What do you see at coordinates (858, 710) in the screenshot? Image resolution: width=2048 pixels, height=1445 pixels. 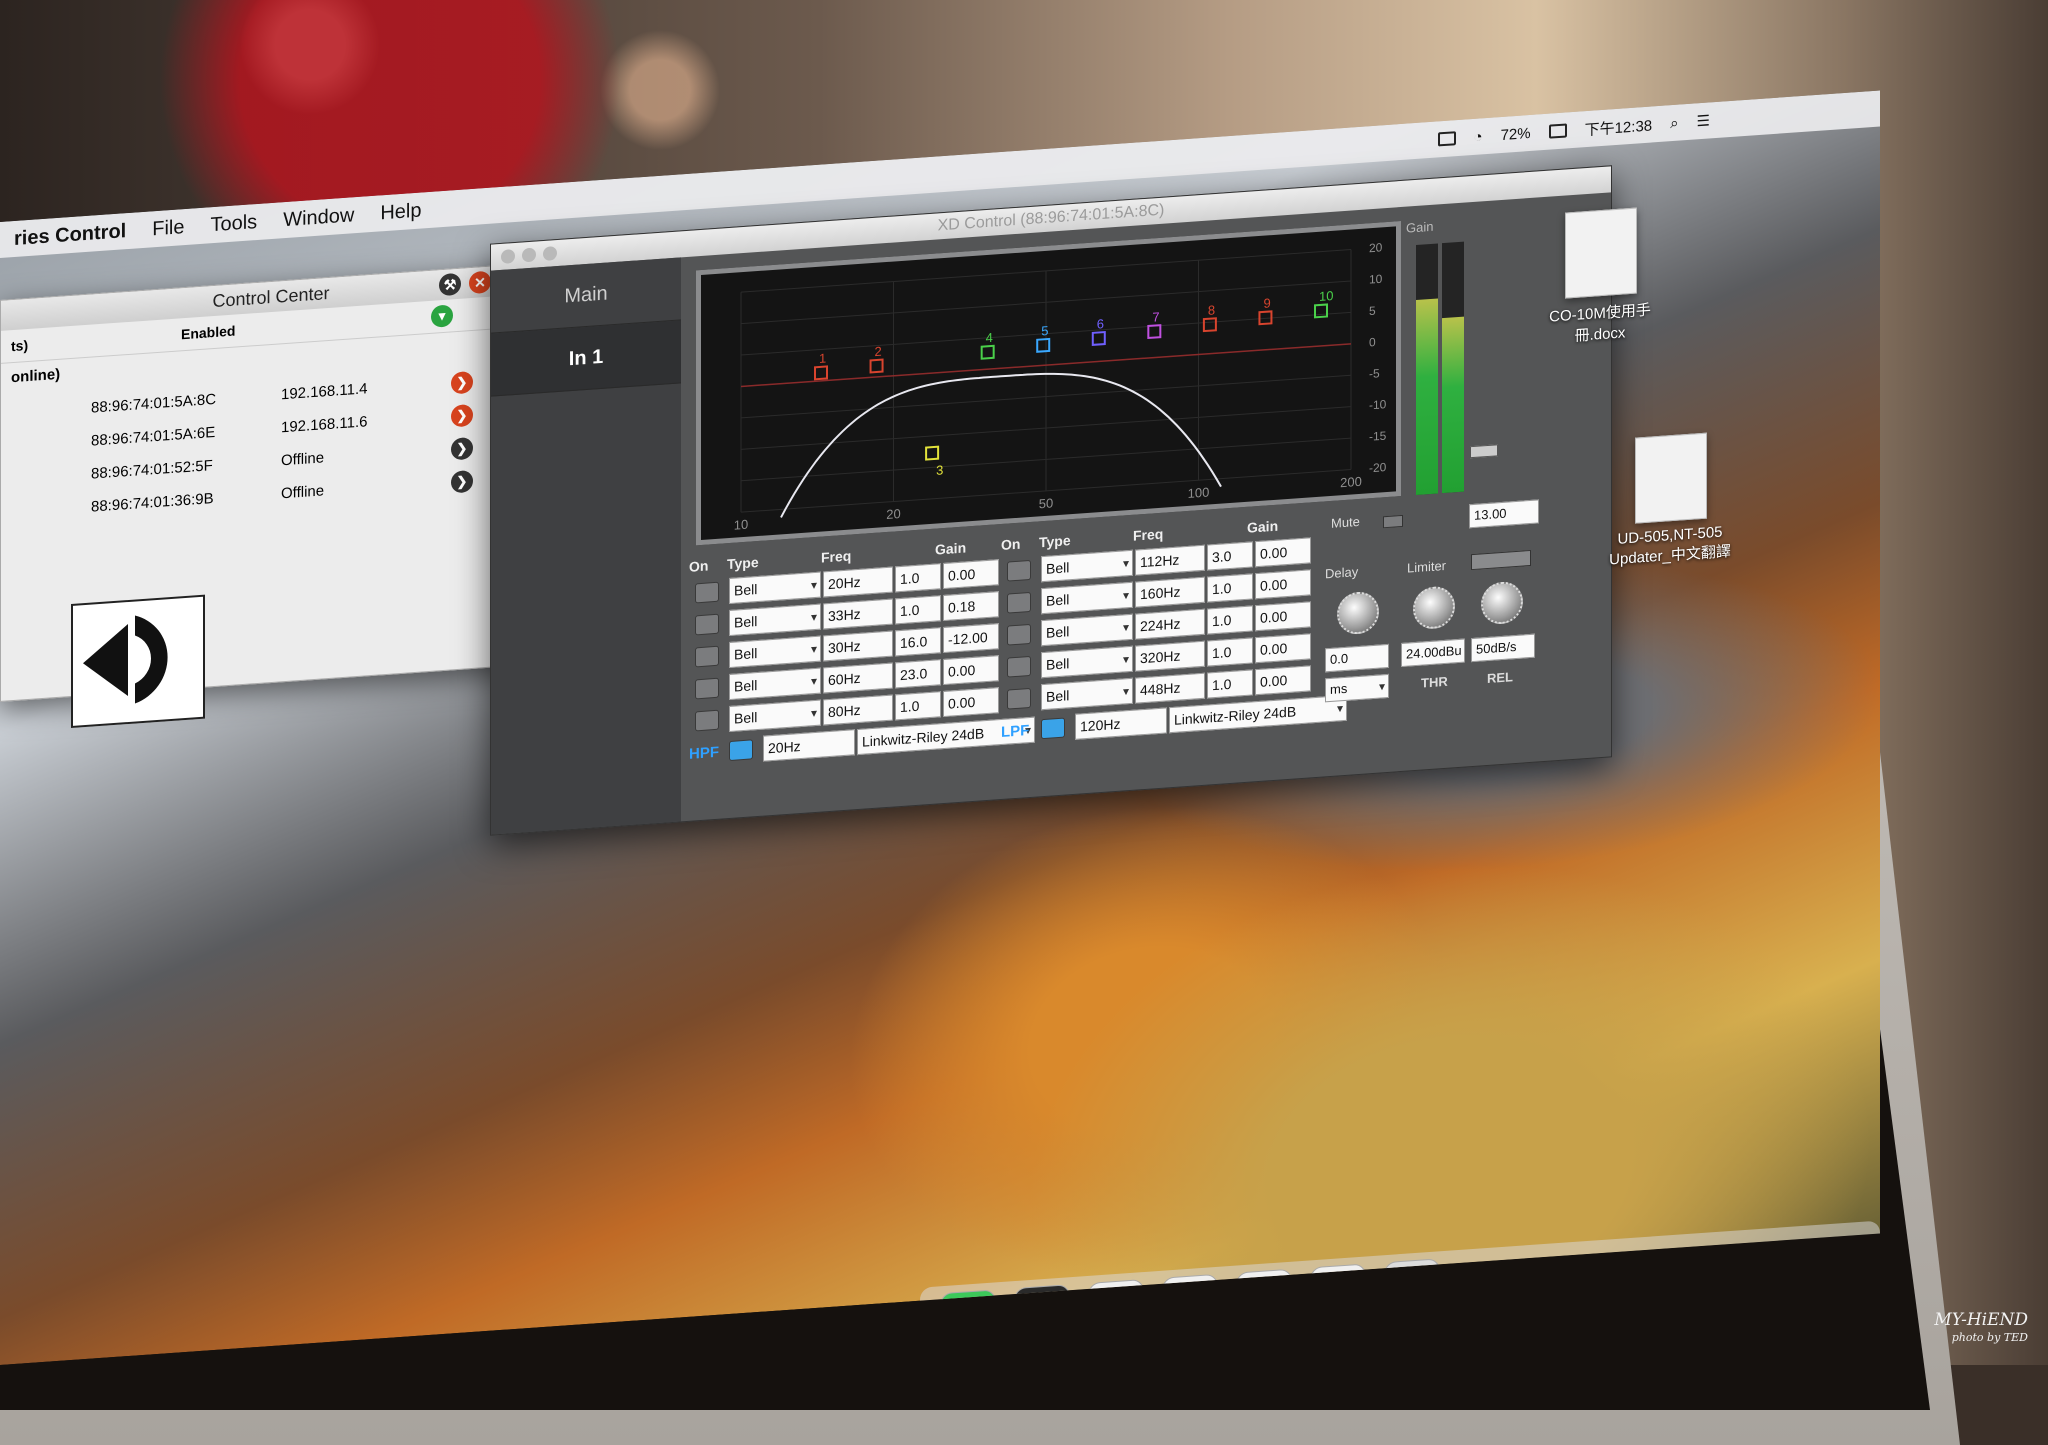 I see `band-freq-field: 80Hz` at bounding box center [858, 710].